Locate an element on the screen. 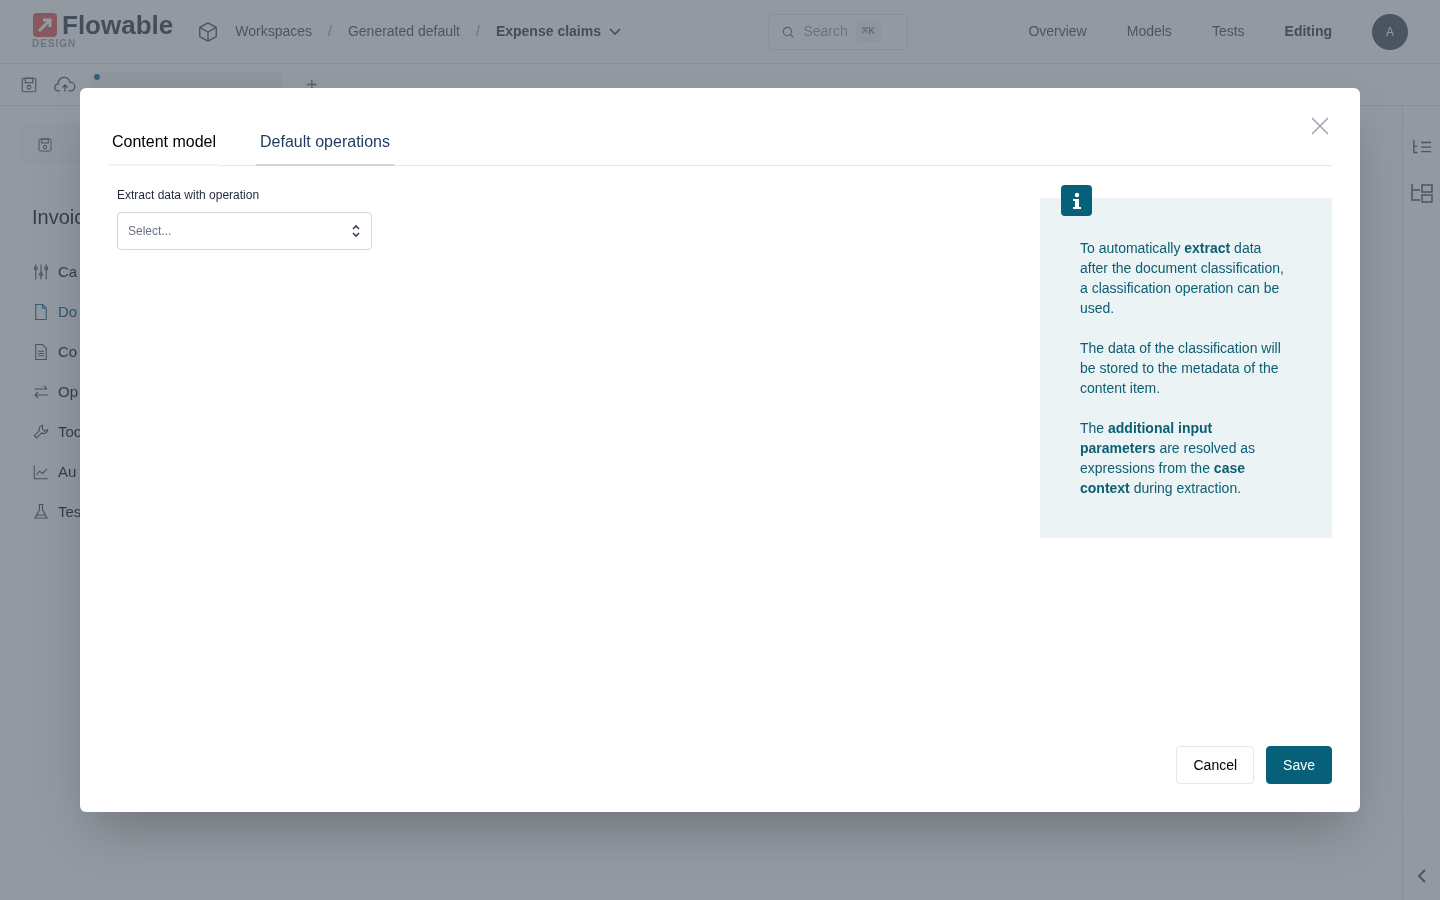 This screenshot has width=1440, height=900. sidebar-item: Ca is located at coordinates (216, 272).